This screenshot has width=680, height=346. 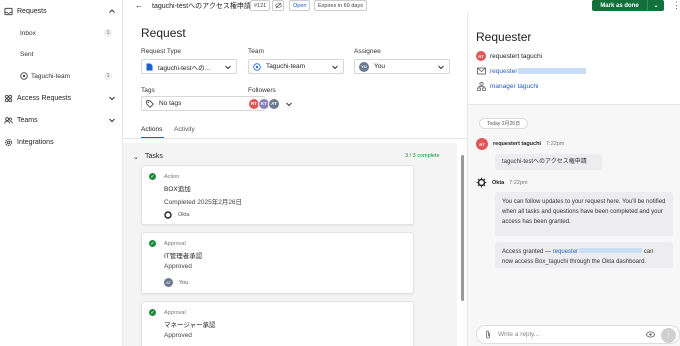 What do you see at coordinates (8, 120) in the screenshot?
I see `users-icon` at bounding box center [8, 120].